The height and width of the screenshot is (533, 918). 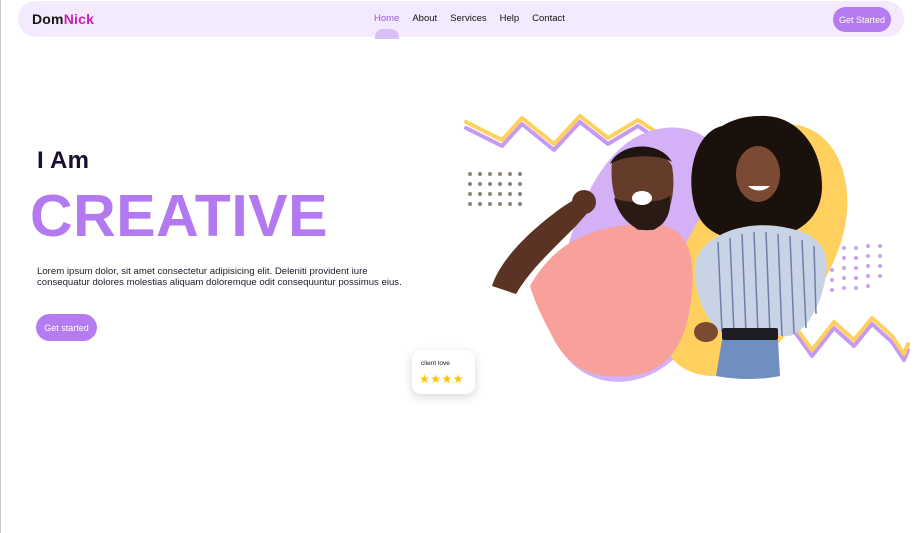 What do you see at coordinates (386, 18) in the screenshot?
I see `nav-item-home: Home` at bounding box center [386, 18].